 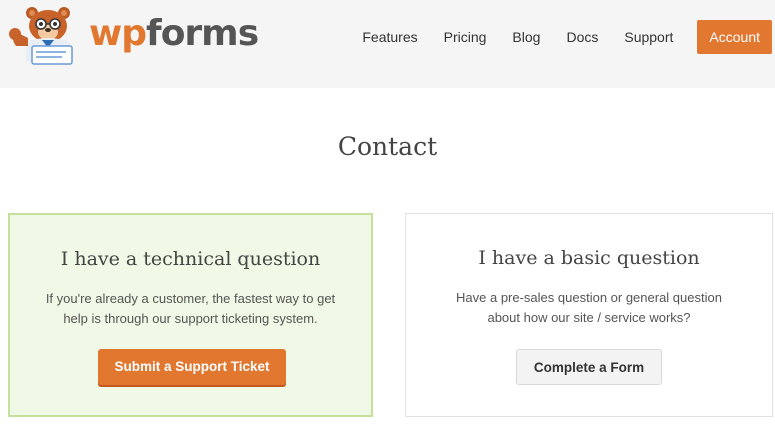 I want to click on card-heading: I have a basic question, so click(x=589, y=258).